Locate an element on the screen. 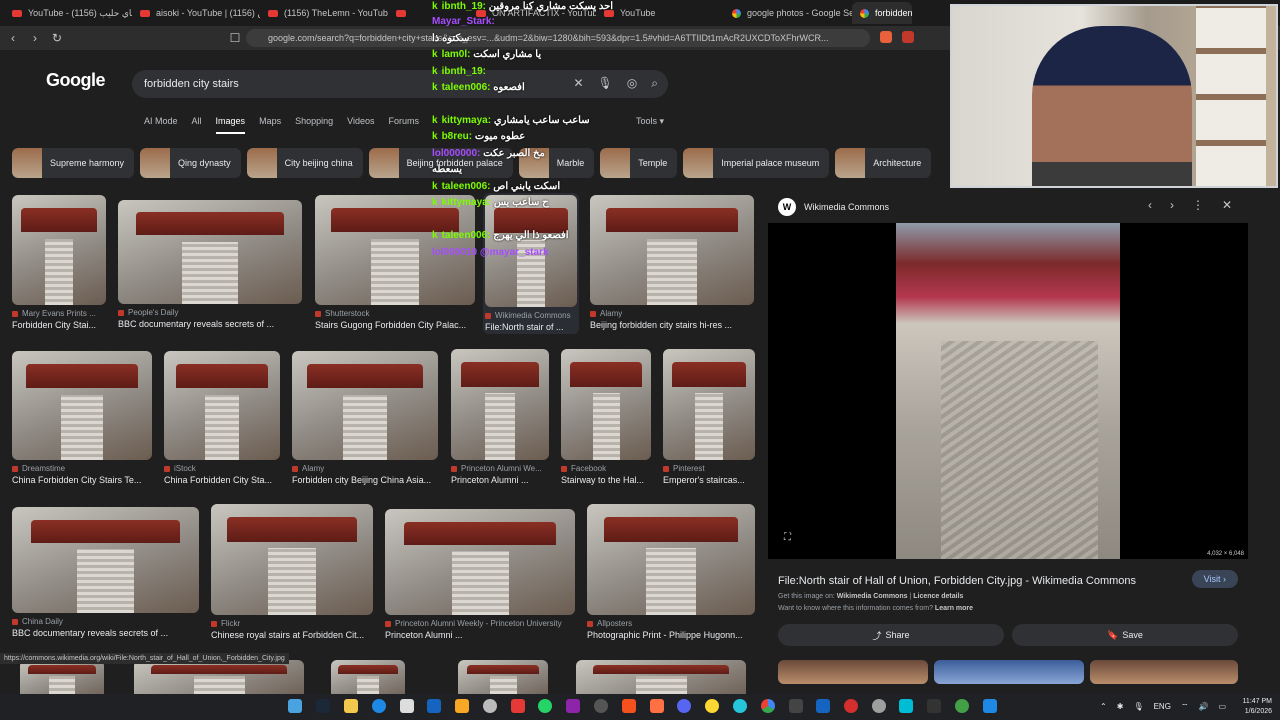 Image resolution: width=1280 pixels, height=720 pixels. back-icon: ‹ is located at coordinates (13, 38).